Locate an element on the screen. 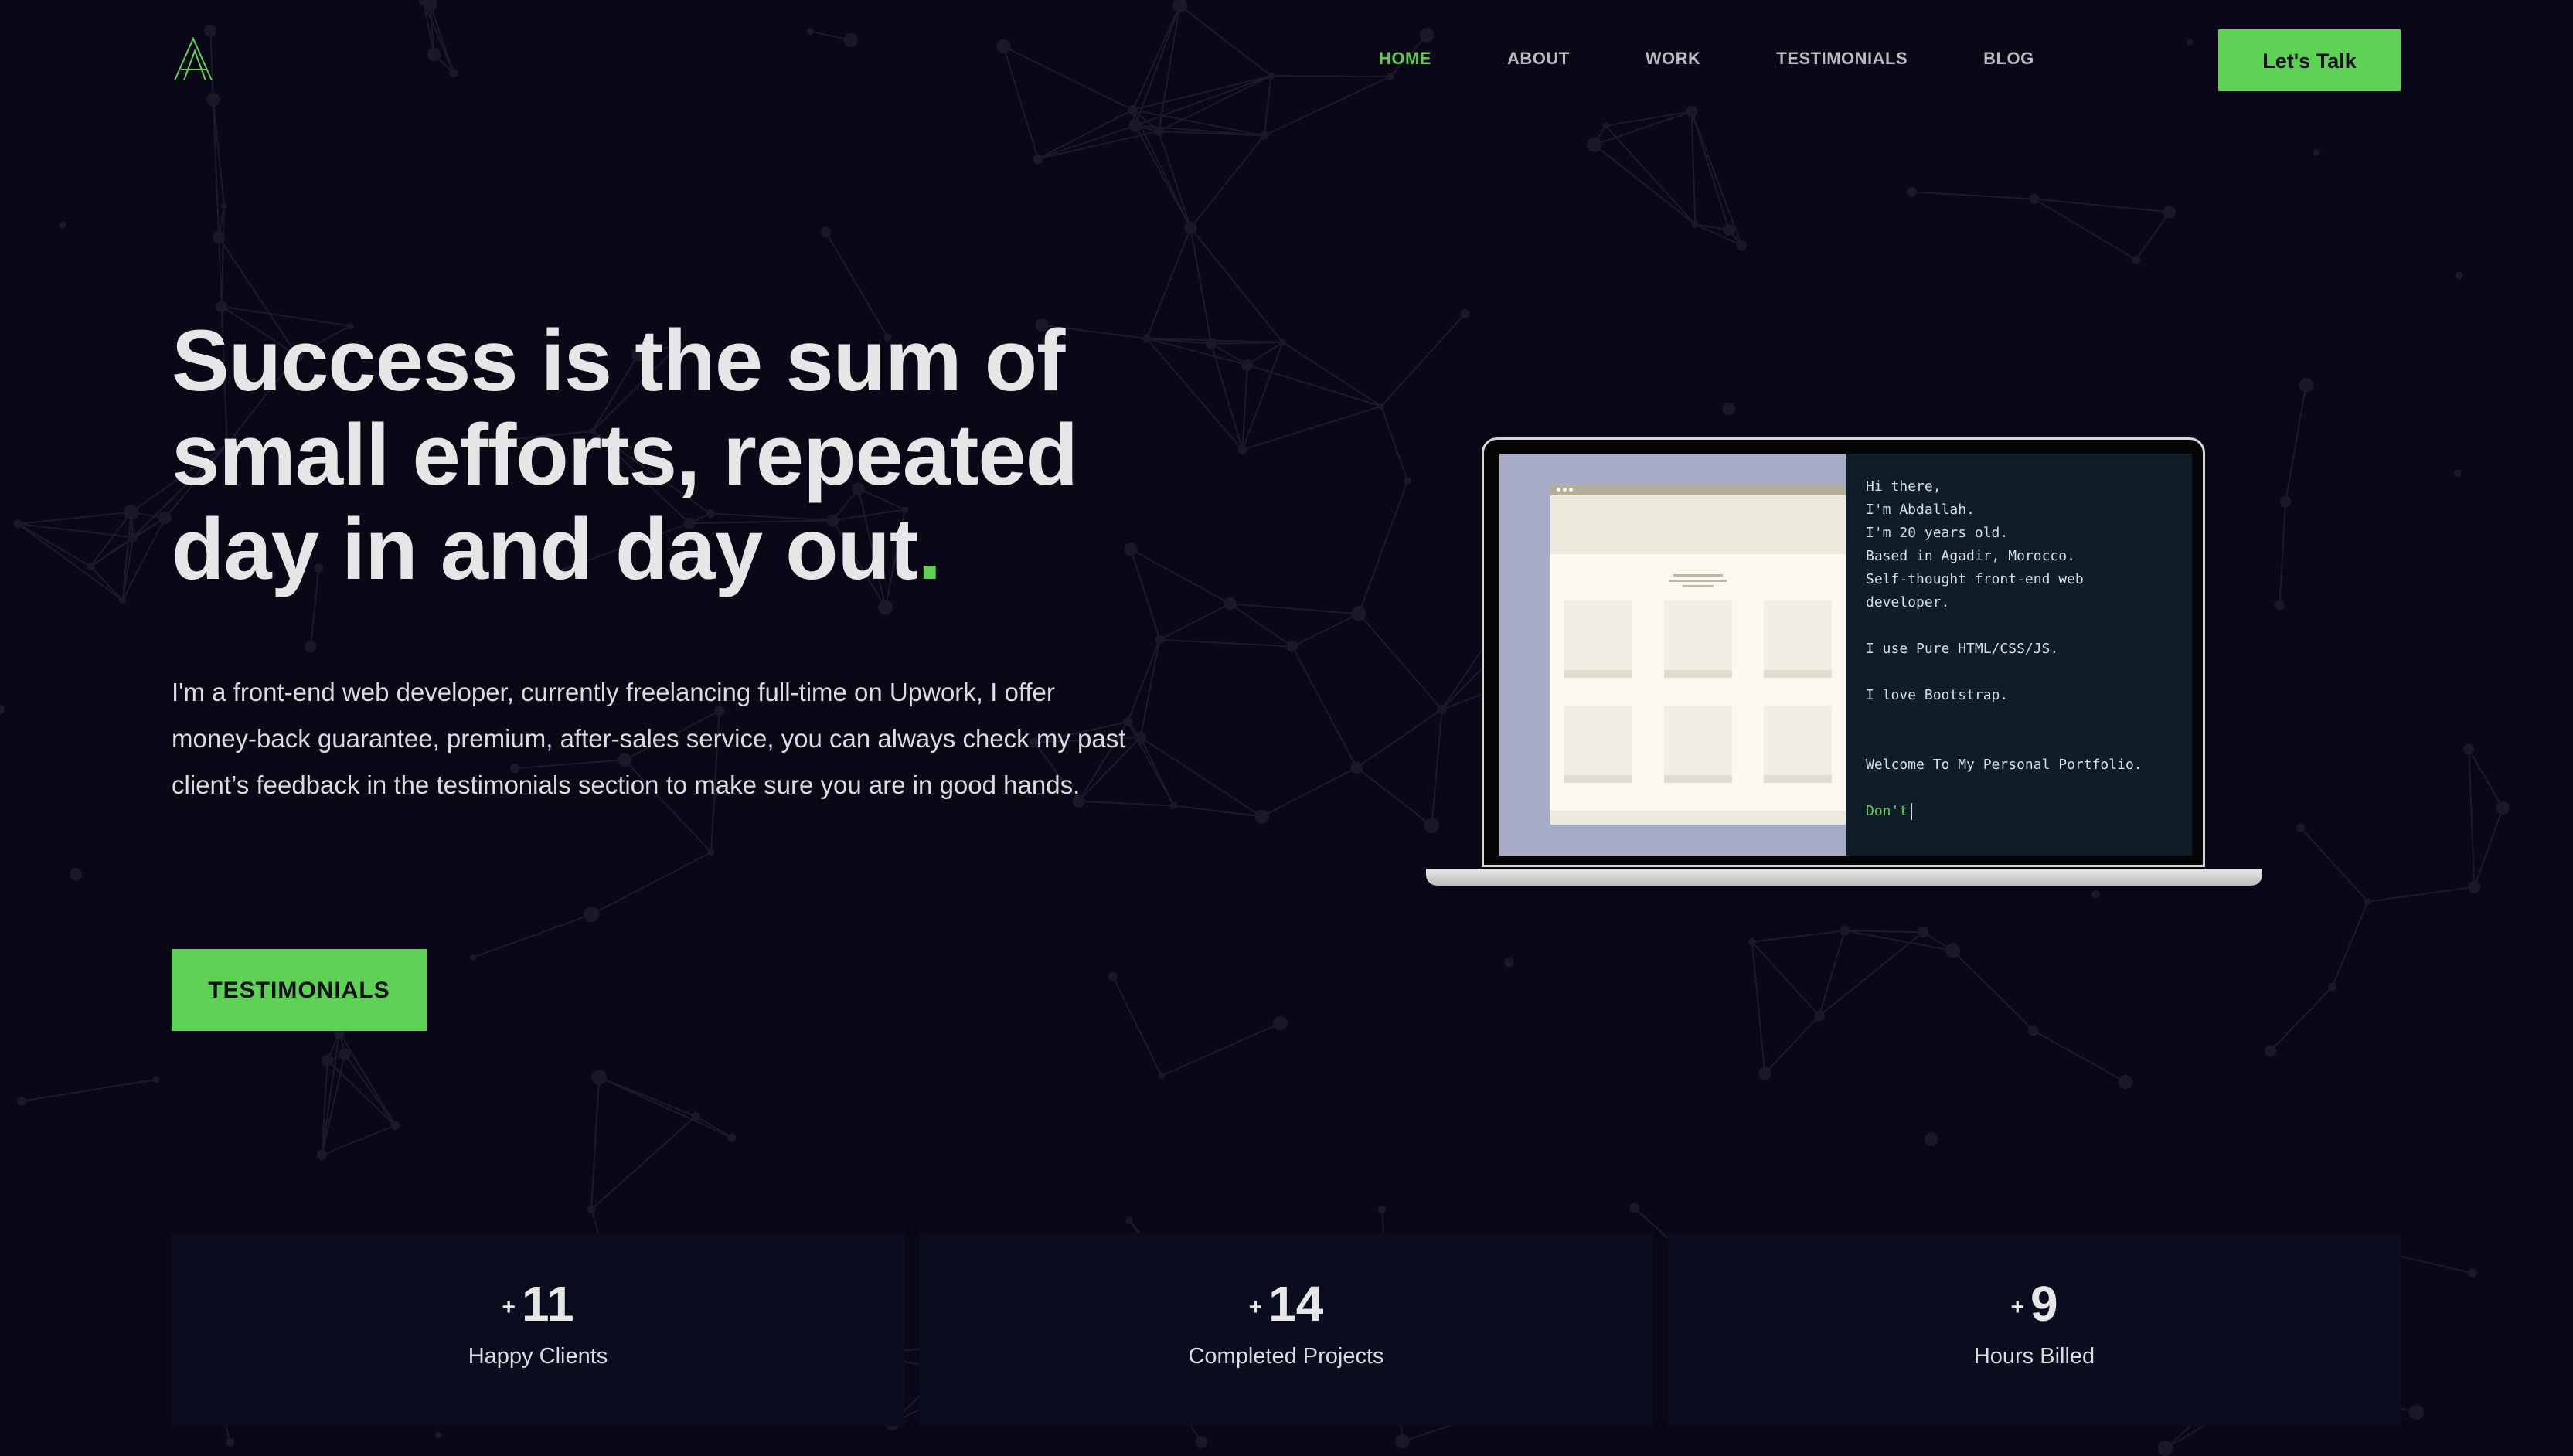 The image size is (2573, 1456). testimonials-button: TESTIMONIALS is located at coordinates (299, 990).